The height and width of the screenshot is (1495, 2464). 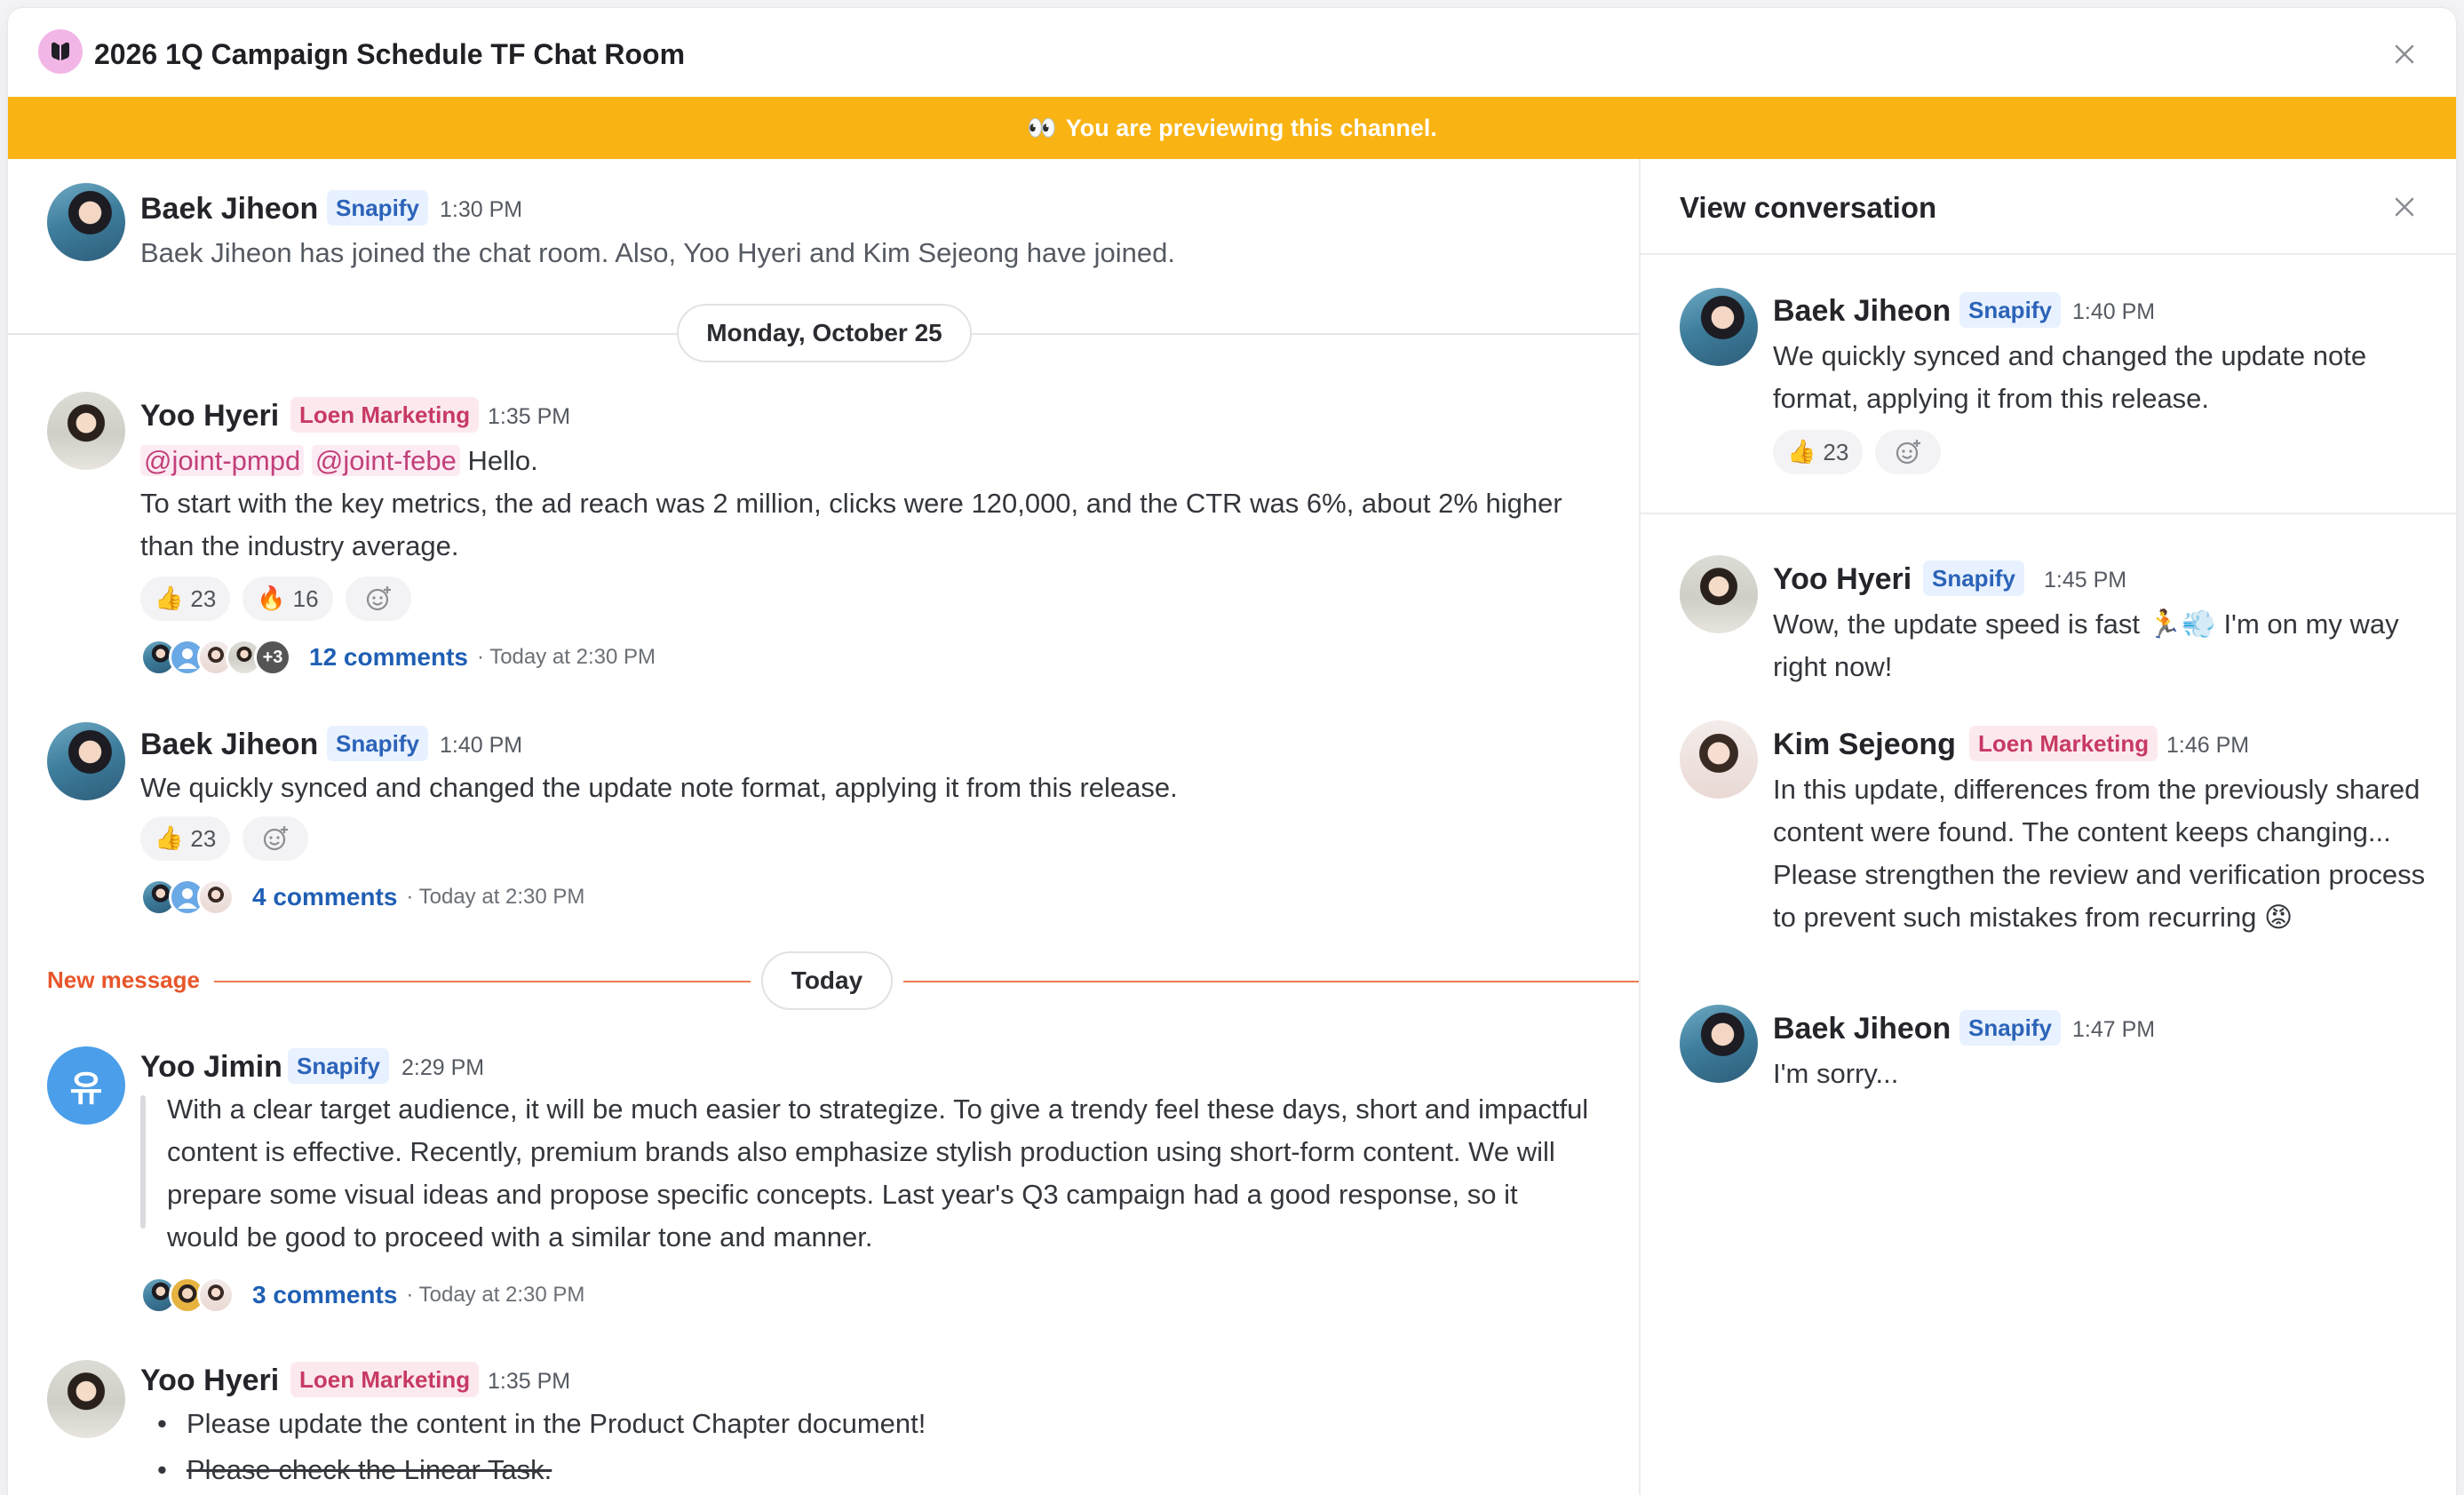 What do you see at coordinates (388, 657) in the screenshot?
I see `thread-comments-link: 12 comments` at bounding box center [388, 657].